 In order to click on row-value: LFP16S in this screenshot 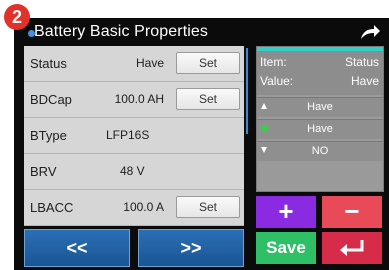, I will do `click(128, 135)`.